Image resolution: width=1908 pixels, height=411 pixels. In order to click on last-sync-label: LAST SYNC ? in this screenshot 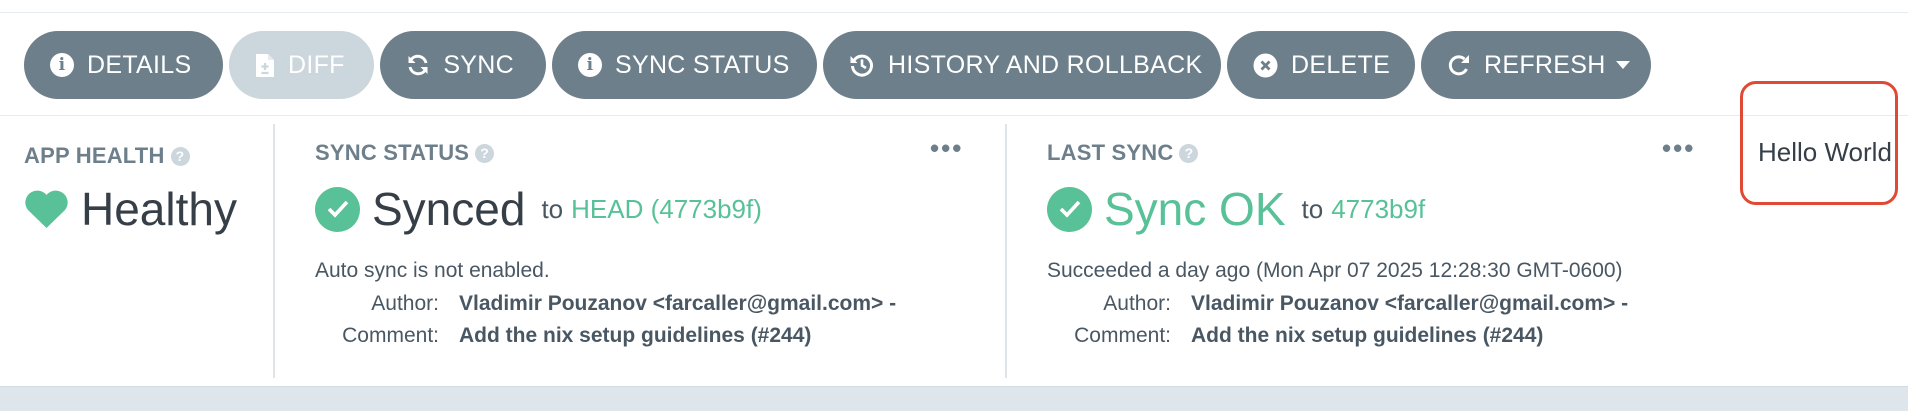, I will do `click(1123, 153)`.